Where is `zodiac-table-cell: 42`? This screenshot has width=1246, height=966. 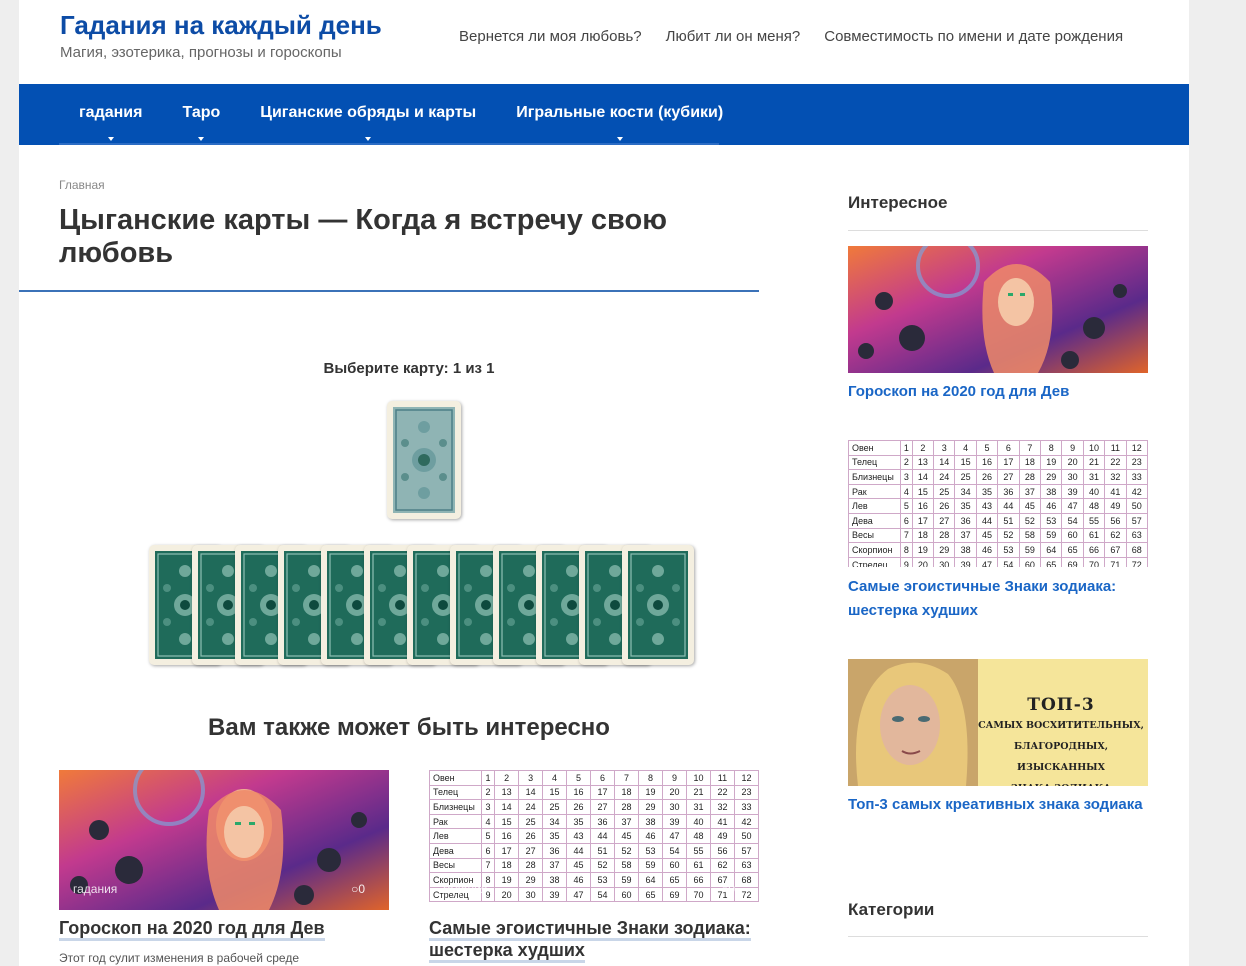 zodiac-table-cell: 42 is located at coordinates (1136, 491).